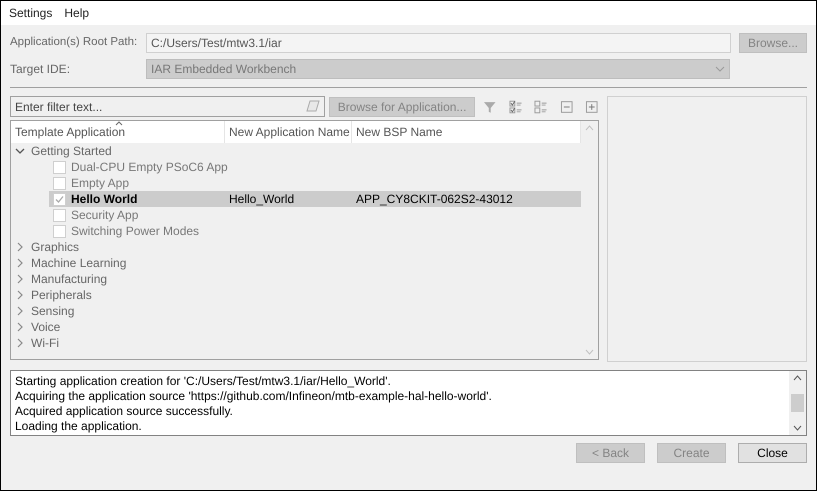 The width and height of the screenshot is (817, 491). Describe the element at coordinates (124, 411) in the screenshot. I see `log-line: Acquired application source successfully.` at that location.